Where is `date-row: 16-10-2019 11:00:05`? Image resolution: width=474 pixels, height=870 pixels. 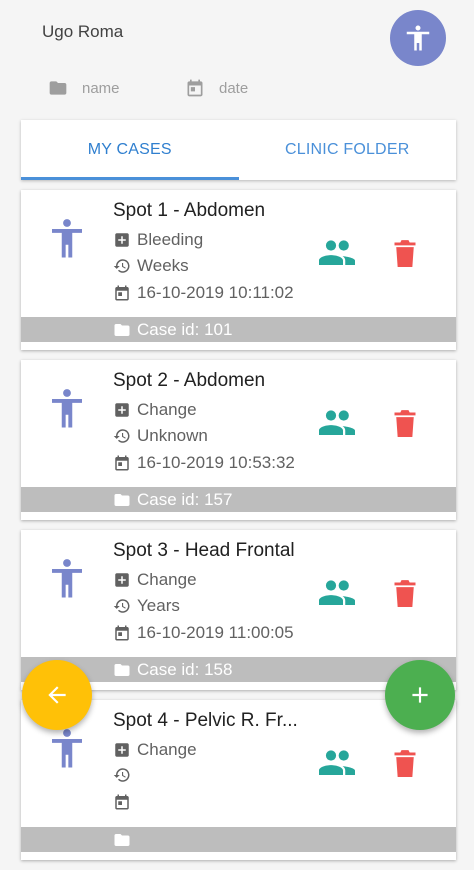
date-row: 16-10-2019 11:00:05 is located at coordinates (203, 633).